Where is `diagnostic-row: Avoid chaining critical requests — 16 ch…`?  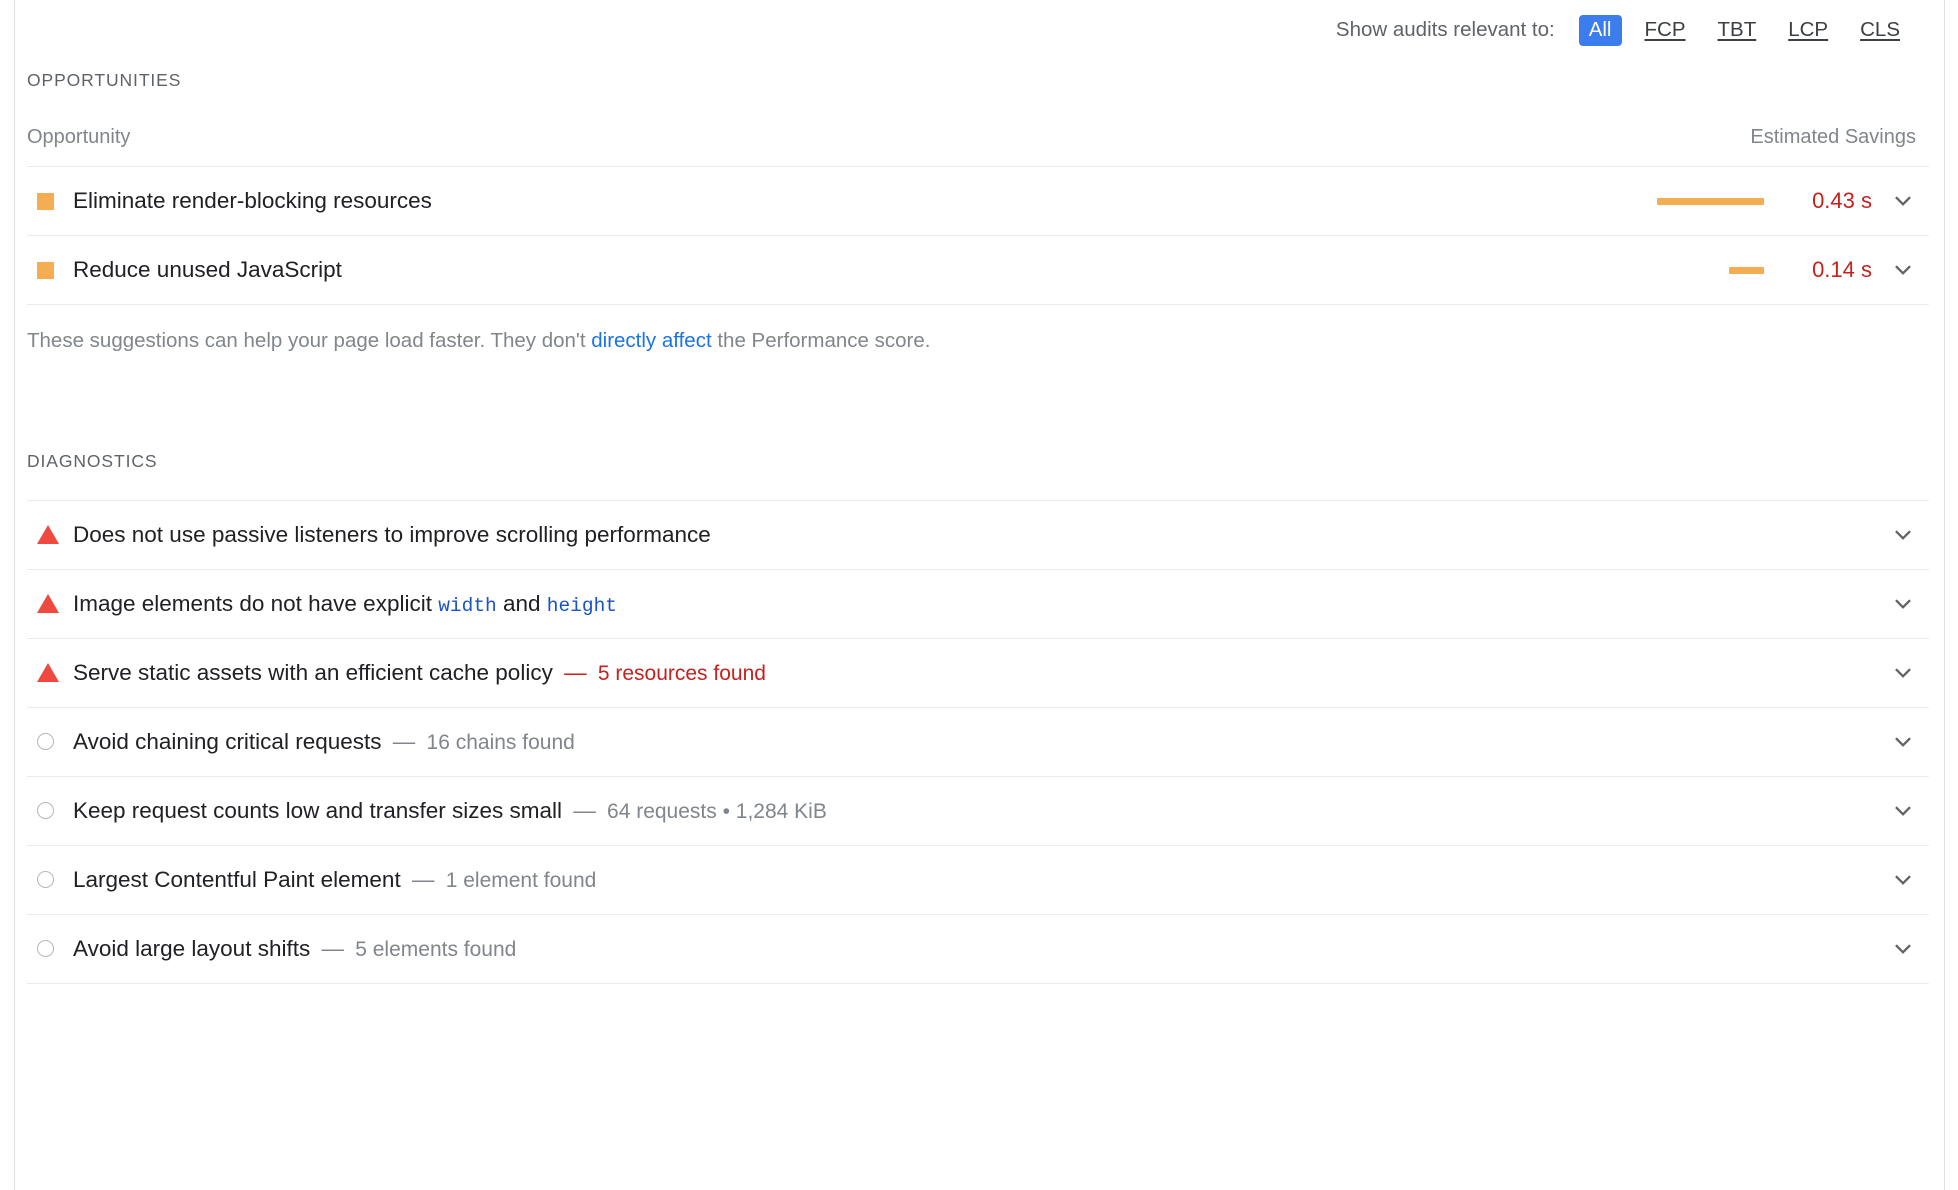
diagnostic-row: Avoid chaining critical requests — 16 ch… is located at coordinates (979, 742).